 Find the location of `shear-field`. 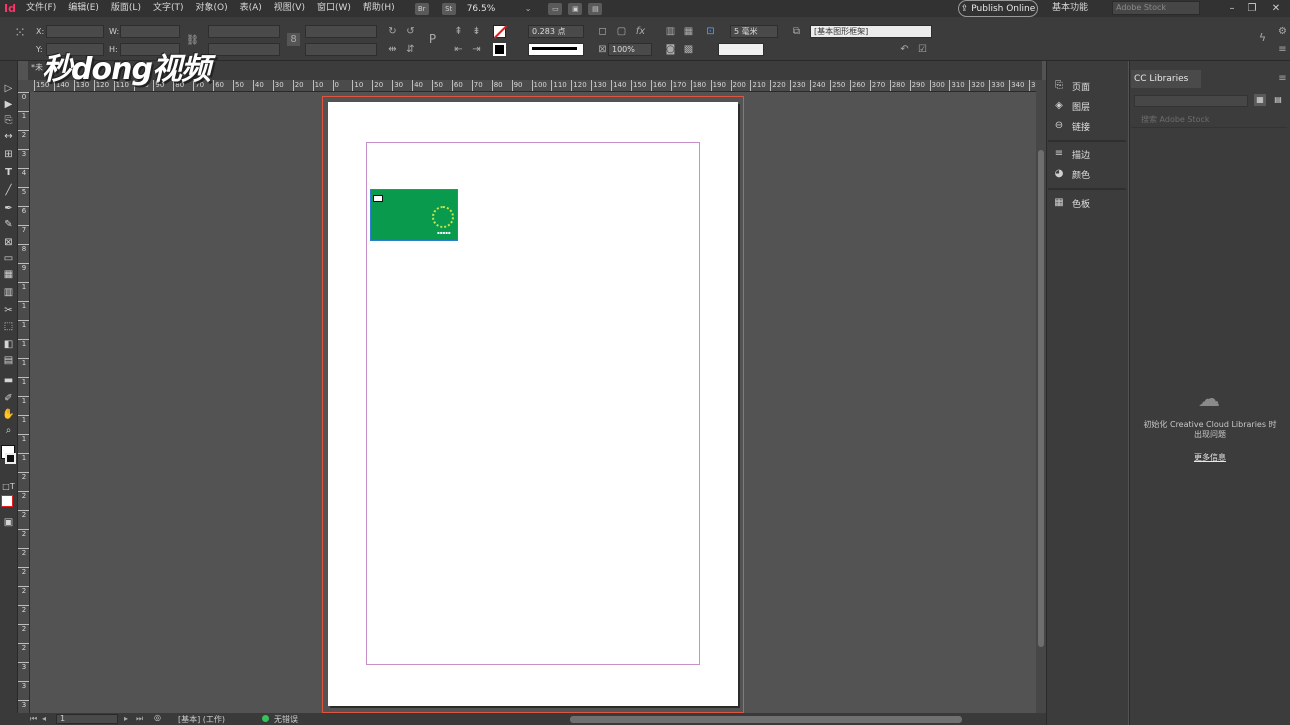

shear-field is located at coordinates (341, 49).